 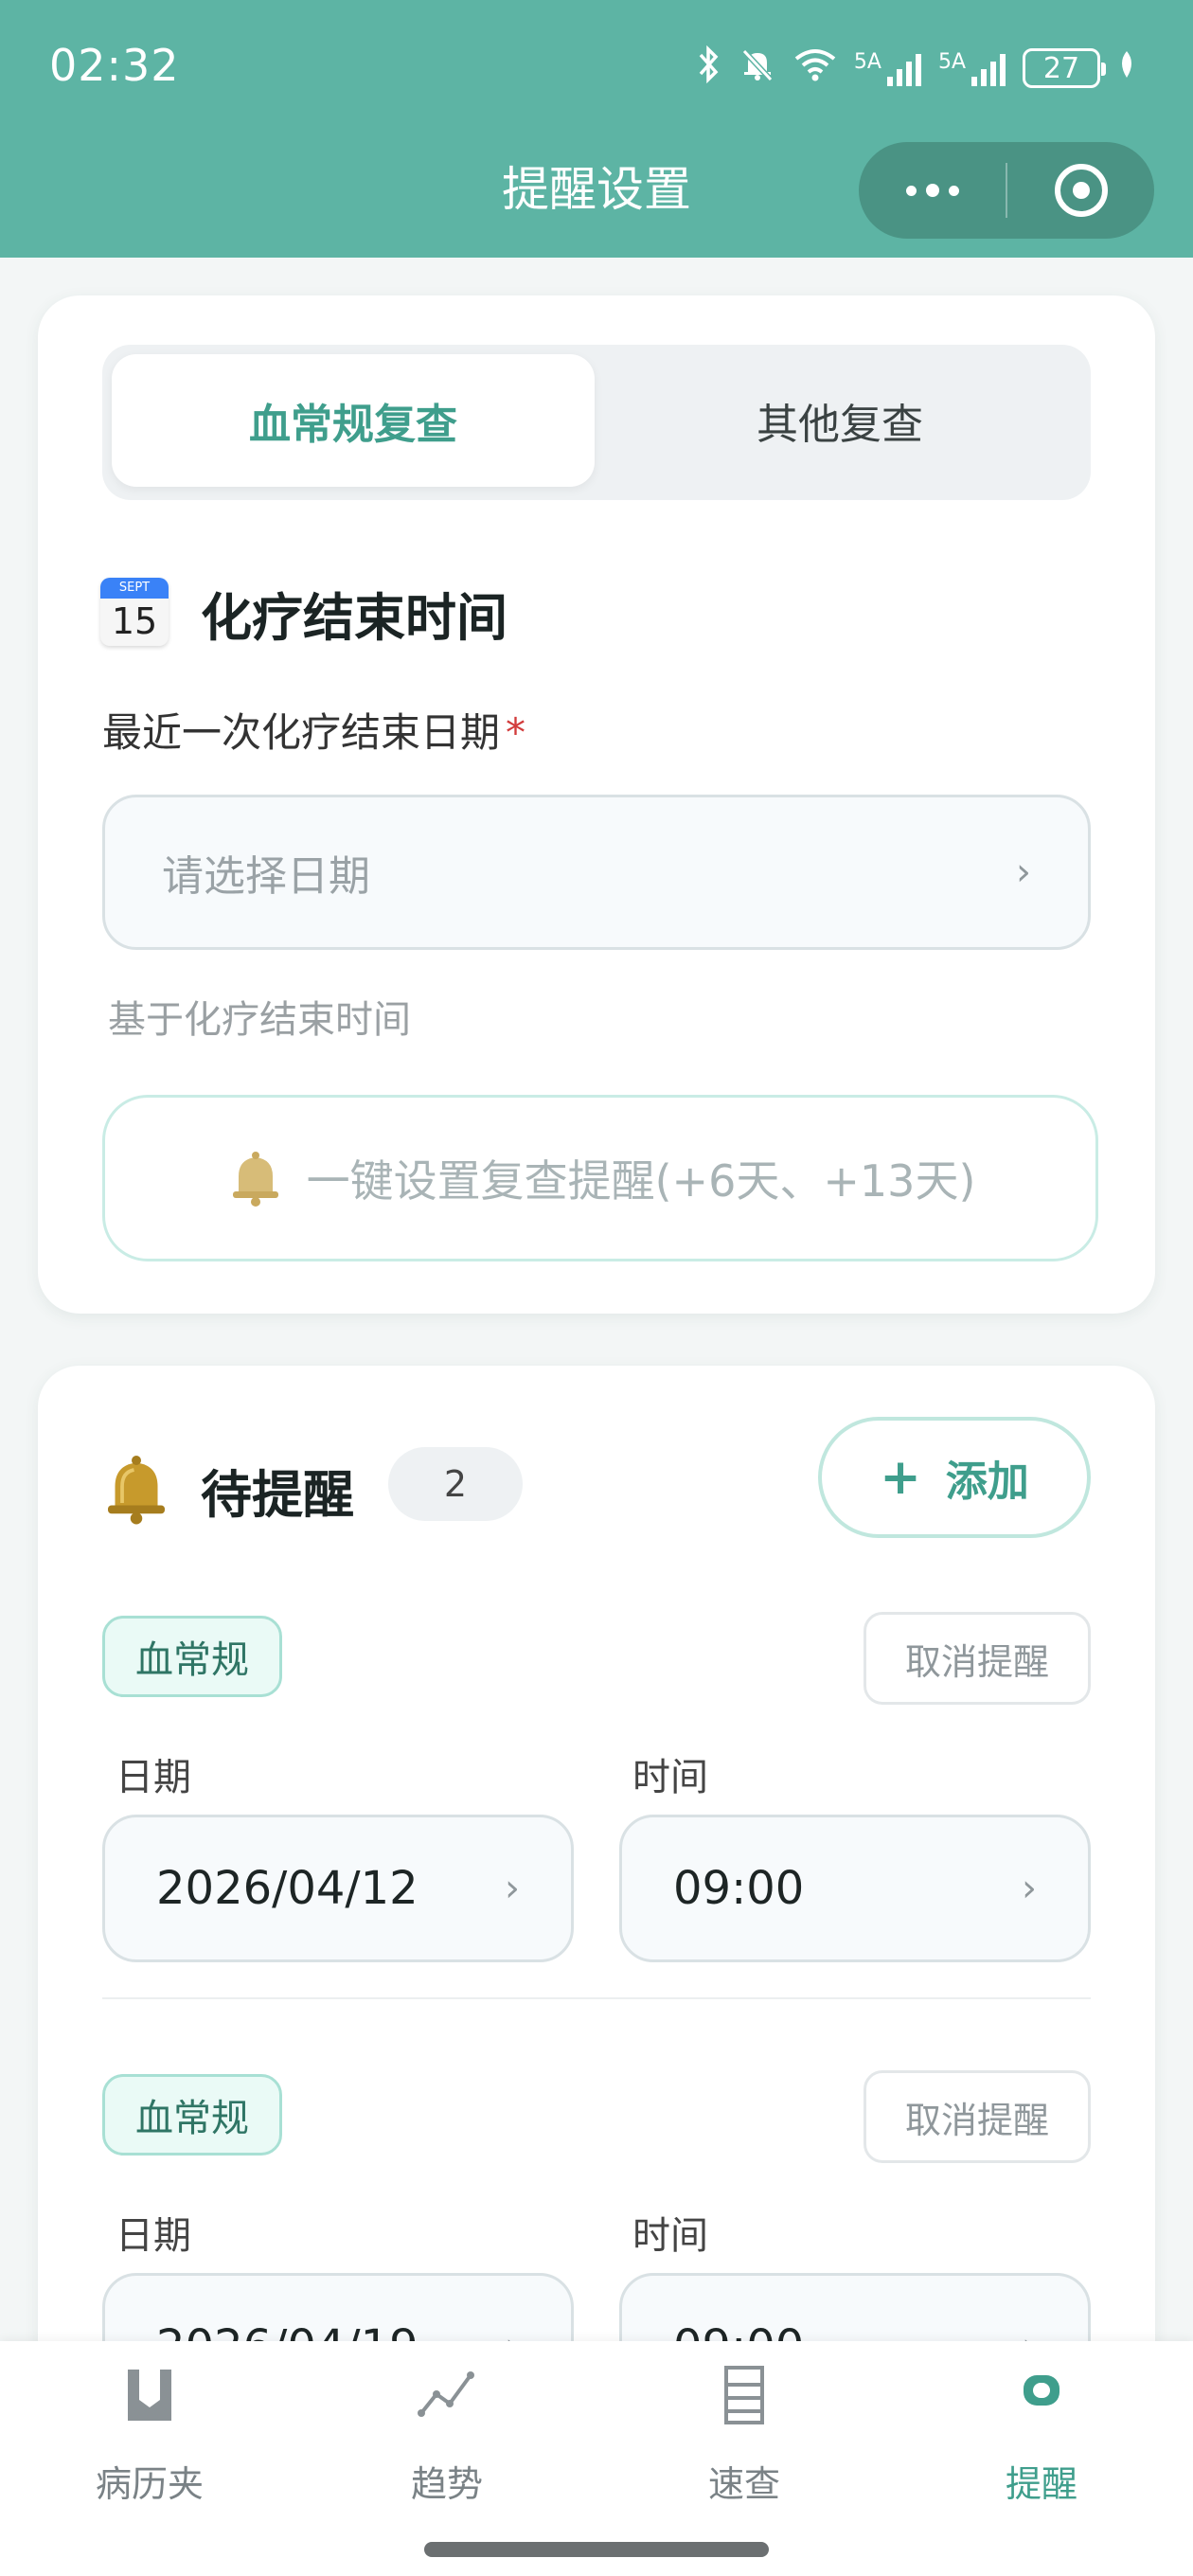 What do you see at coordinates (1064, 68) in the screenshot?
I see `battery-icon: 27` at bounding box center [1064, 68].